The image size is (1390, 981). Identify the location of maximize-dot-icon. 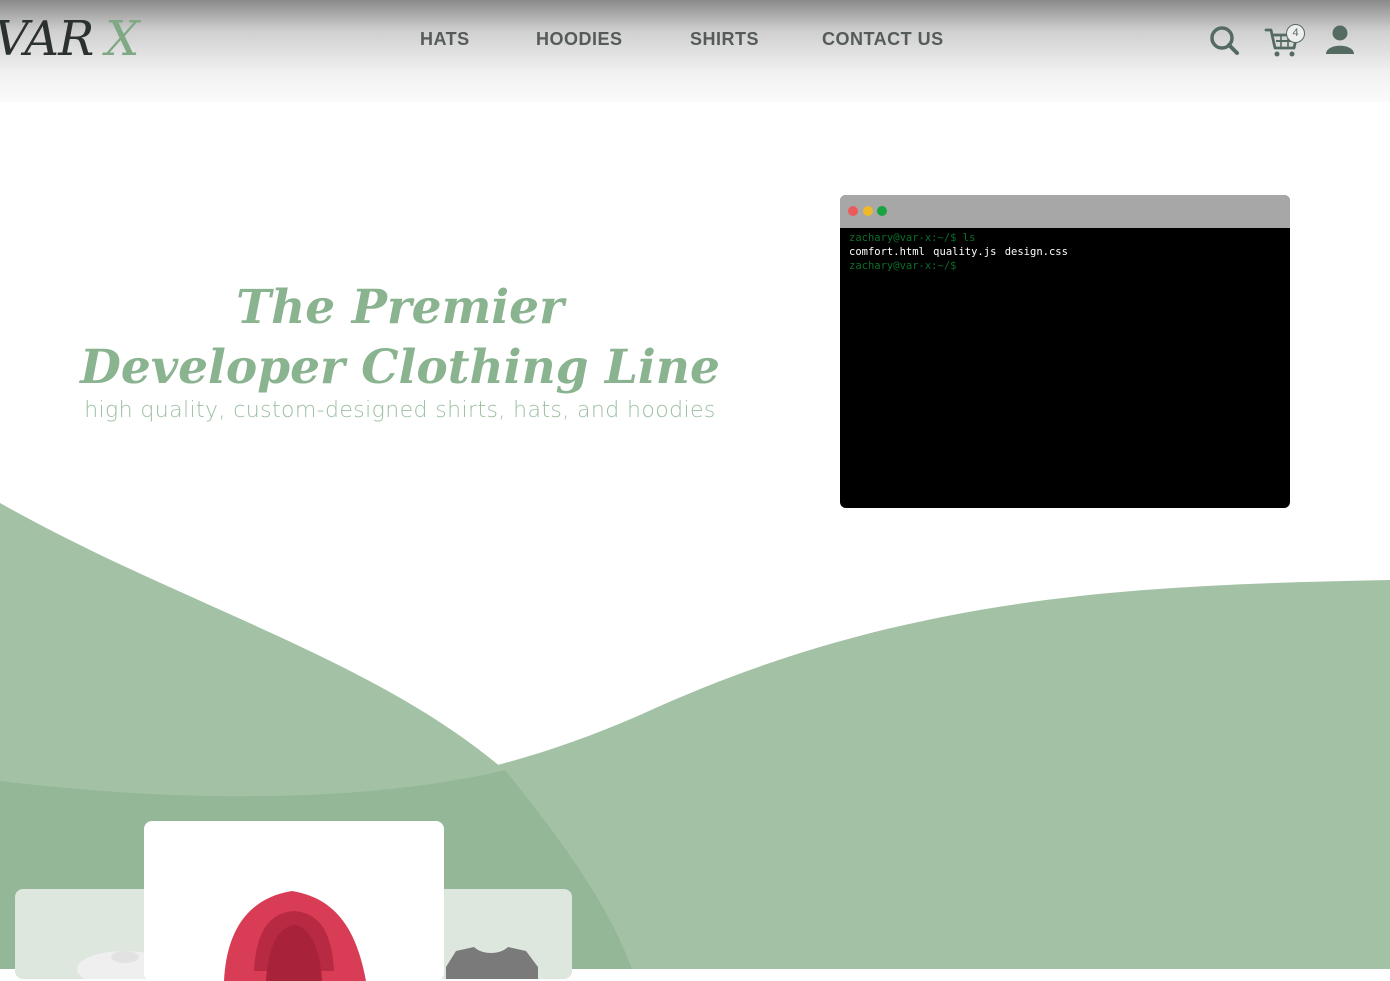
(882, 211).